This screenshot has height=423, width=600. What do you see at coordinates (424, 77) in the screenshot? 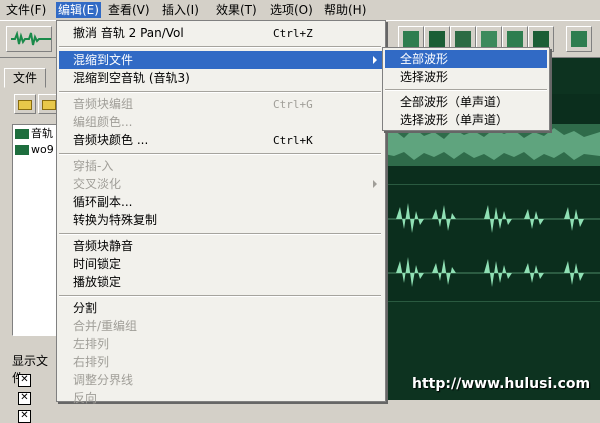
I see `submenu-item-selected-waveforms: 选择波形` at bounding box center [424, 77].